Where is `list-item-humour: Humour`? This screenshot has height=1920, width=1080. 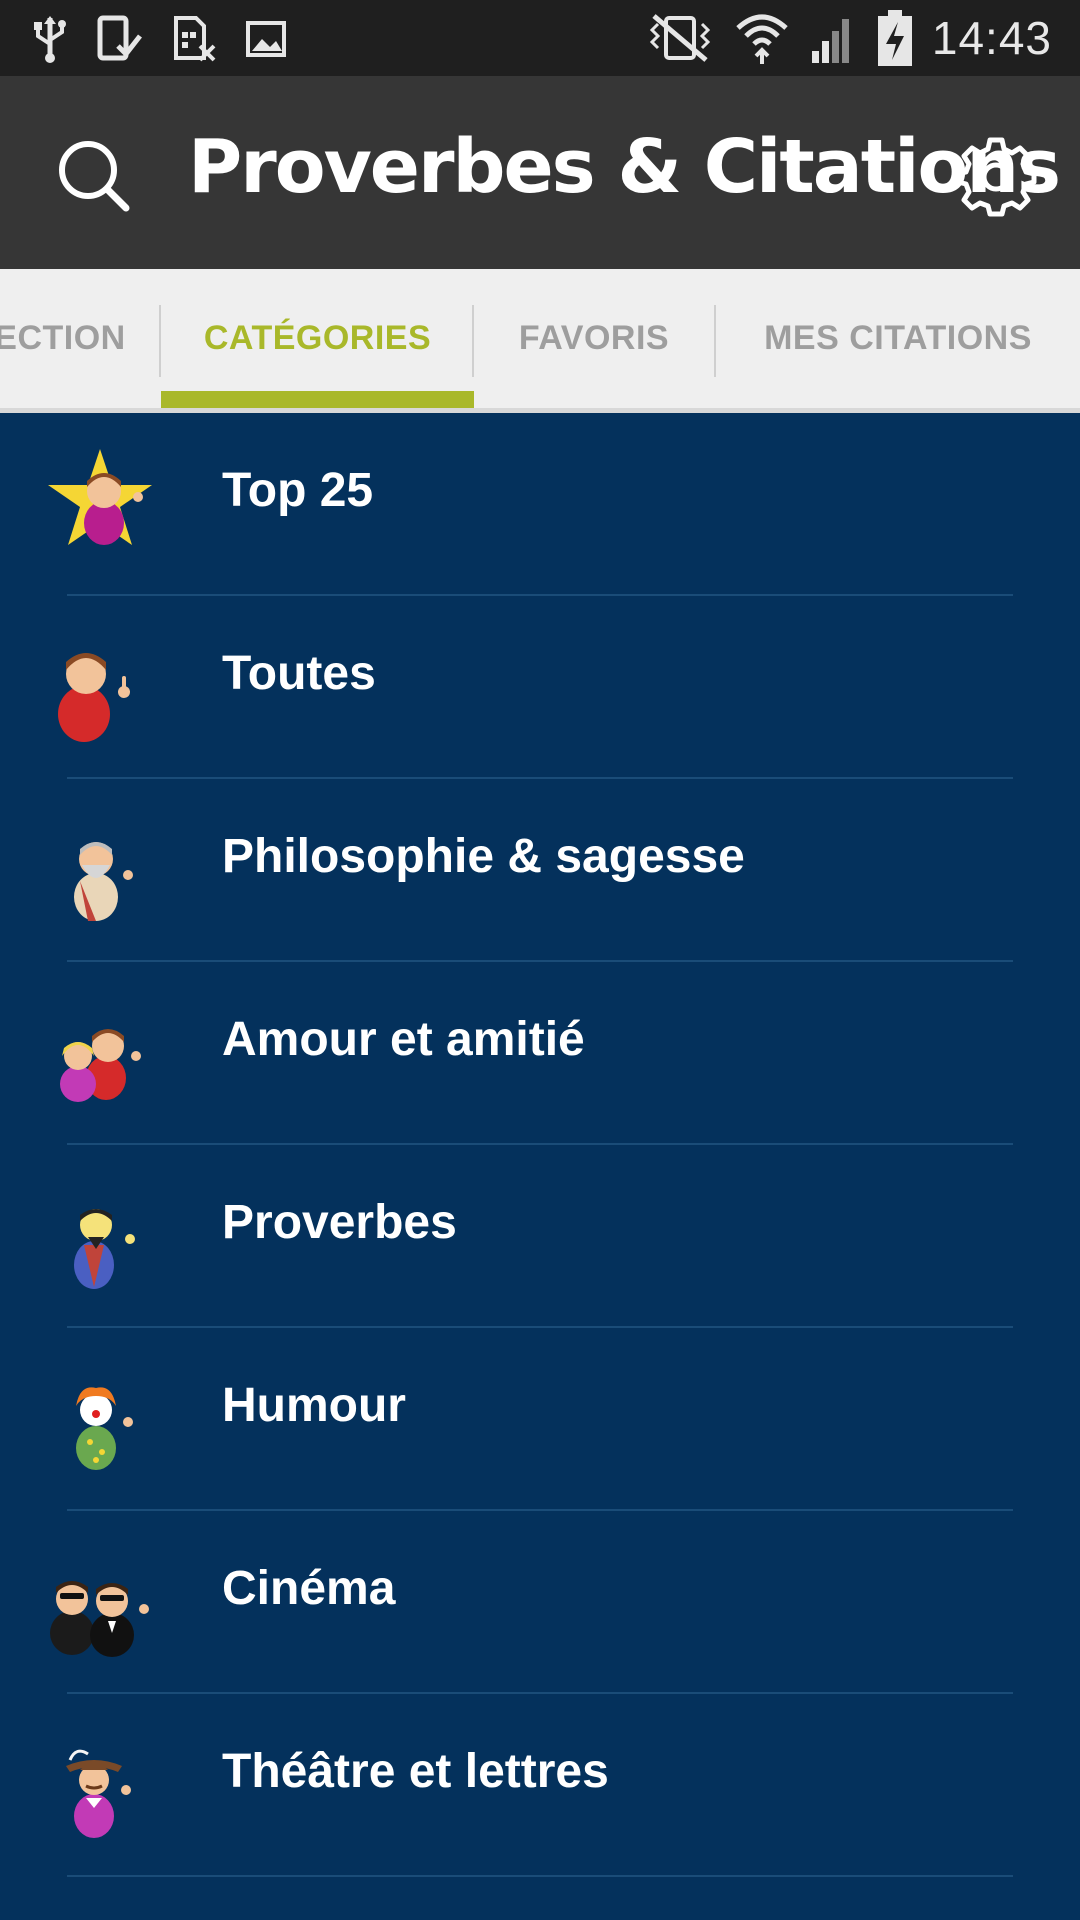 list-item-humour: Humour is located at coordinates (540, 1419).